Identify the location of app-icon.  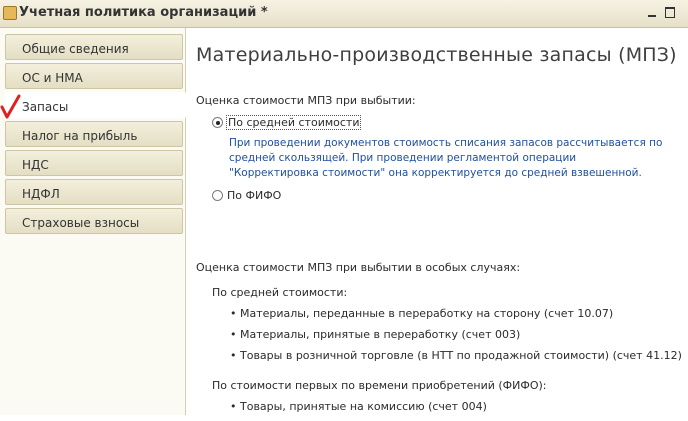
(10, 13).